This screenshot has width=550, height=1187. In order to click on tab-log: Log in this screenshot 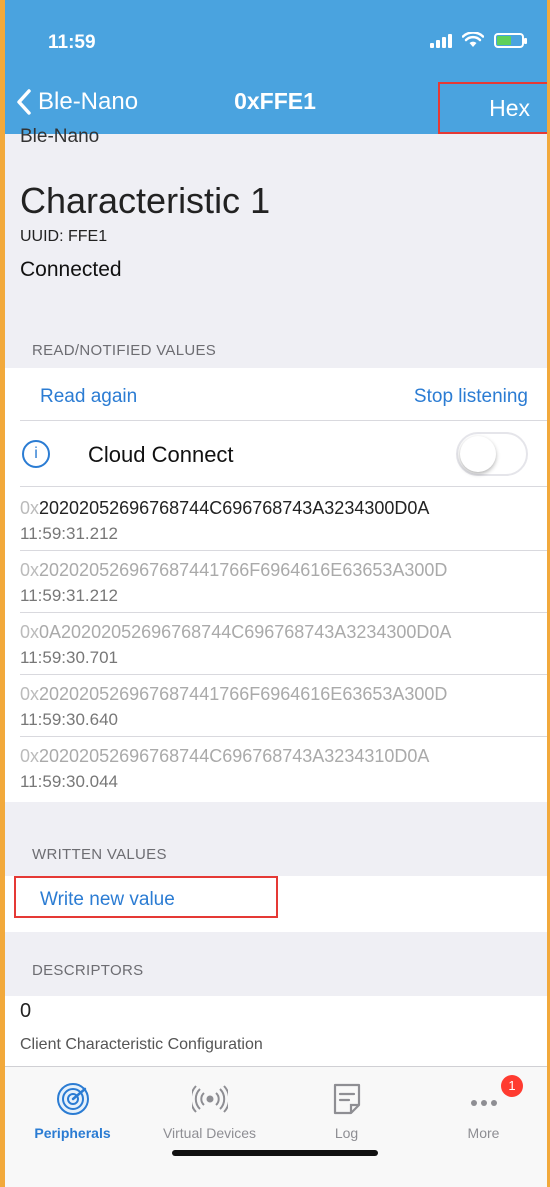, I will do `click(346, 1112)`.